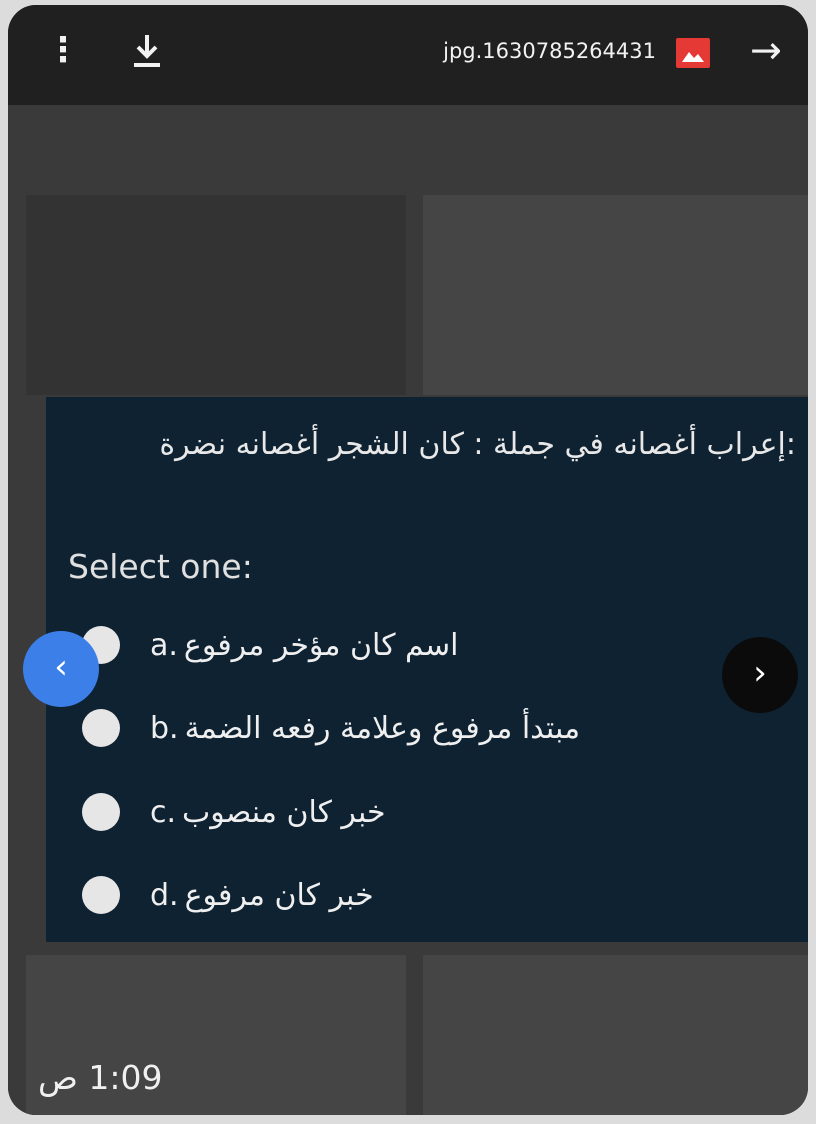 The image size is (816, 1124). Describe the element at coordinates (164, 728) in the screenshot. I see `option-letter: b.` at that location.